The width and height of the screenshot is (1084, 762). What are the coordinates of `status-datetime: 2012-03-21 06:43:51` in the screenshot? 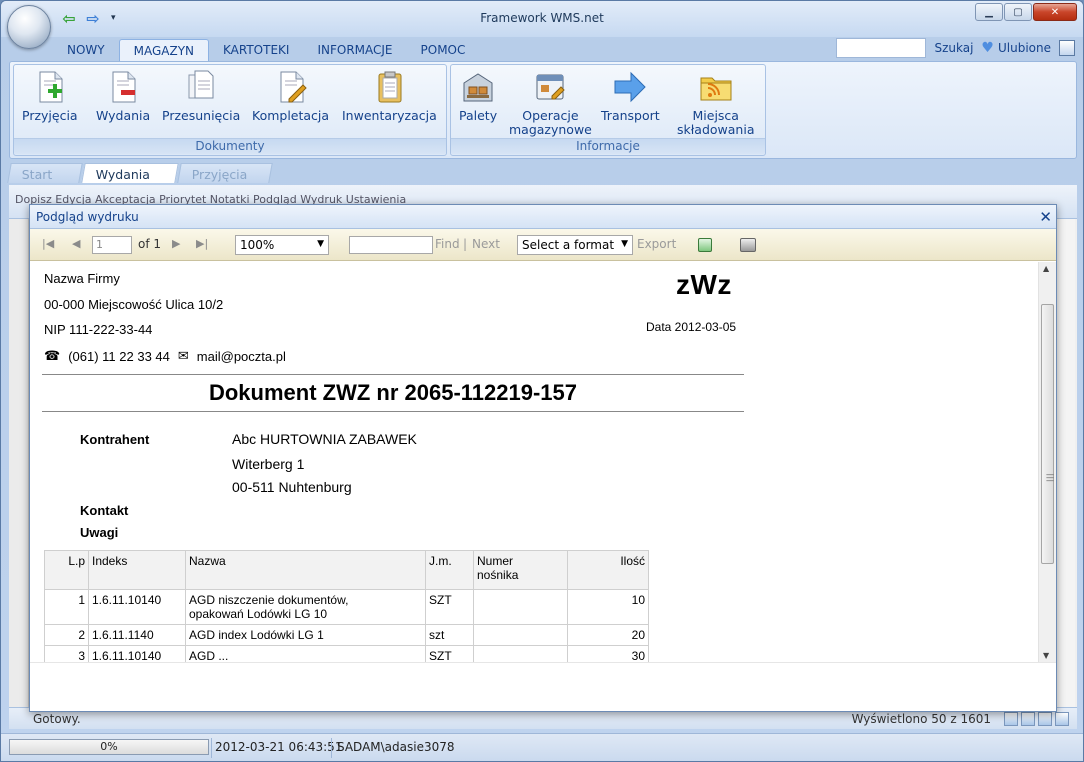 It's located at (279, 747).